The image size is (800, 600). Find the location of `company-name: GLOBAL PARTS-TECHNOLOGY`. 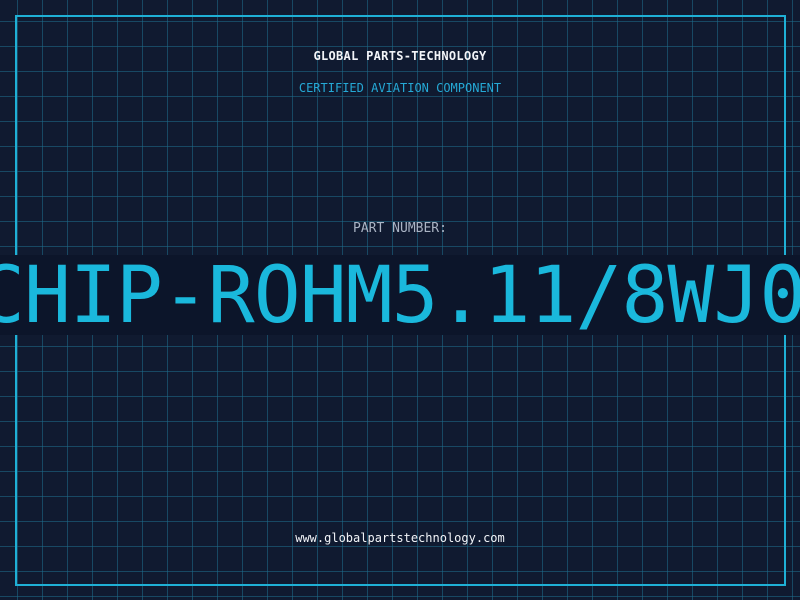

company-name: GLOBAL PARTS-TECHNOLOGY is located at coordinates (400, 56).